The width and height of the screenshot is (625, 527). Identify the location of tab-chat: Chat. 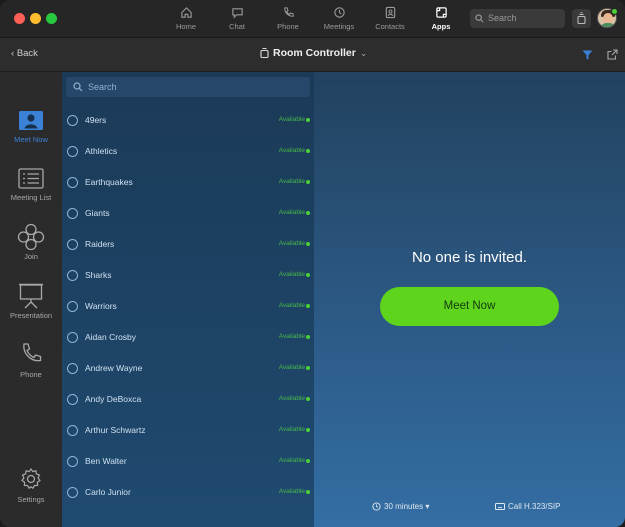
(237, 19).